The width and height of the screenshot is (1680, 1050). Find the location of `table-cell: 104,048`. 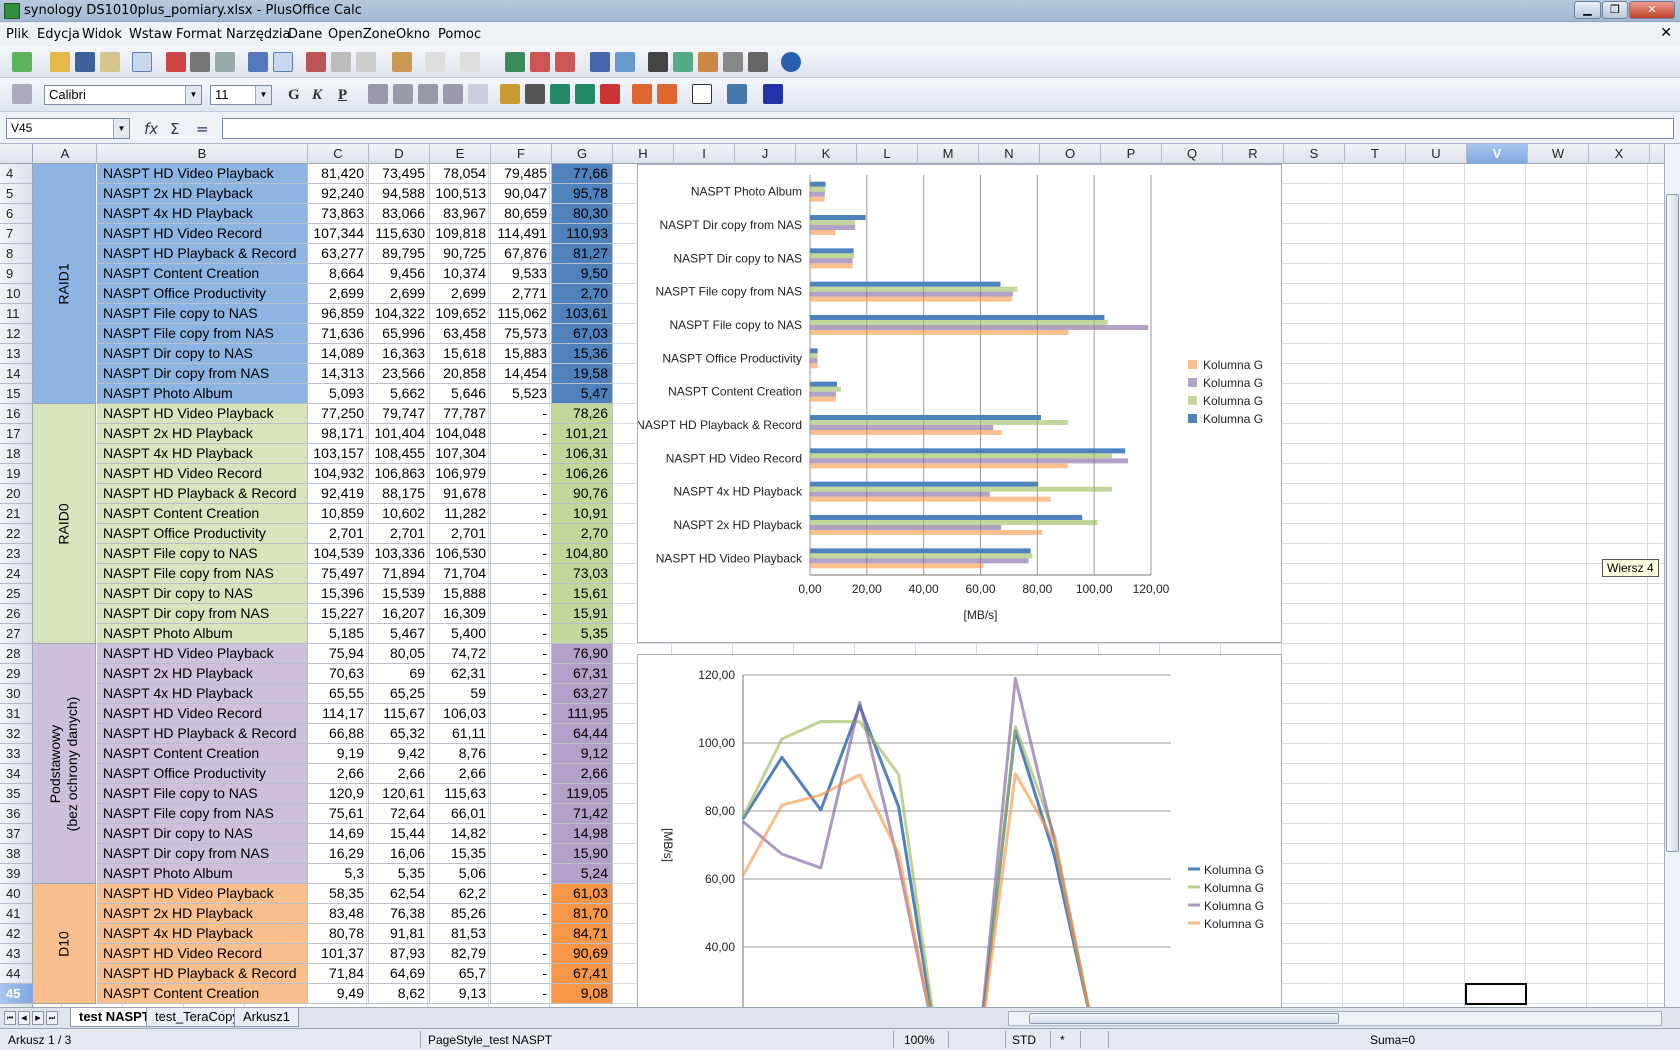

table-cell: 104,048 is located at coordinates (460, 434).